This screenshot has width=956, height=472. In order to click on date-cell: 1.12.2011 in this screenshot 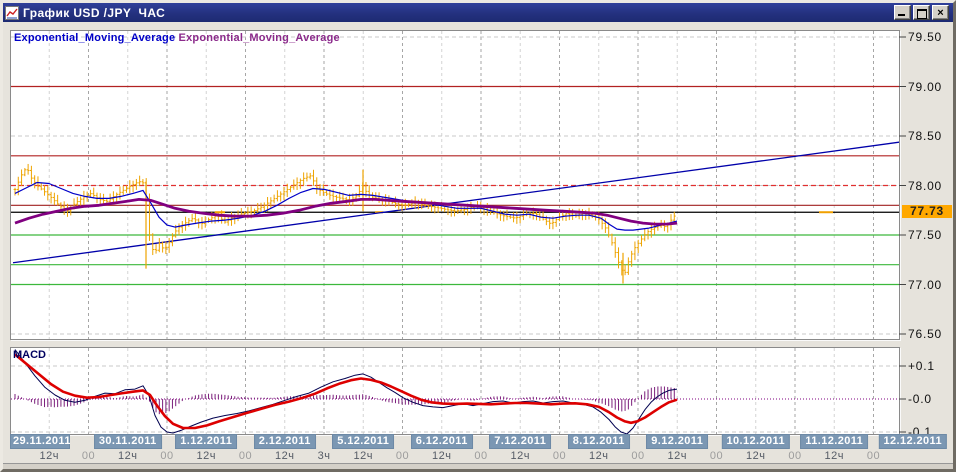, I will do `click(206, 441)`.